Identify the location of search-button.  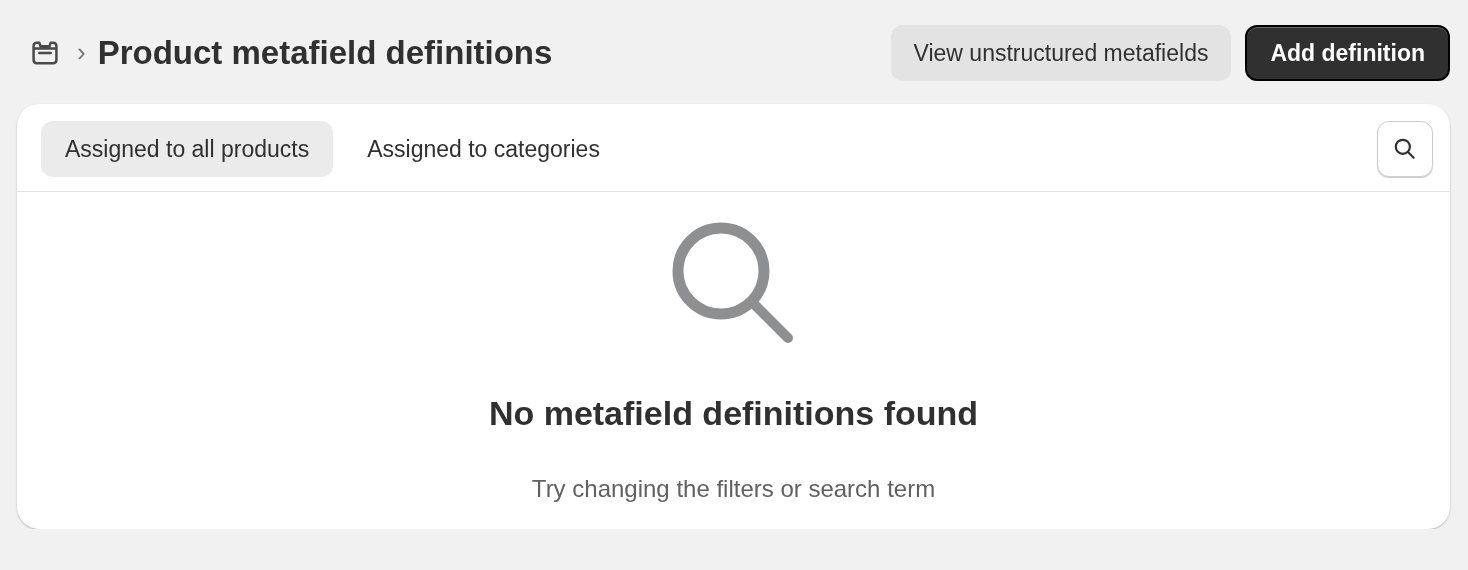
(1405, 149).